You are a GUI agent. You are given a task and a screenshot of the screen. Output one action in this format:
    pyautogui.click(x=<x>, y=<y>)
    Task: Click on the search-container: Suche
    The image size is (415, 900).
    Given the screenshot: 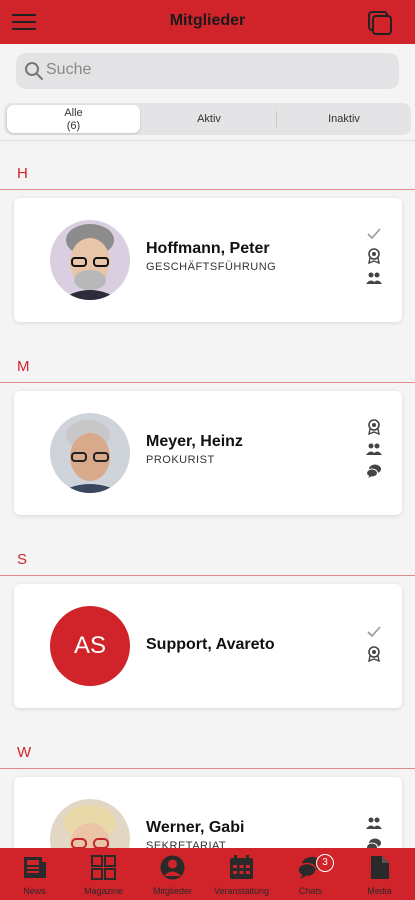 What is the action you would take?
    pyautogui.click(x=207, y=71)
    